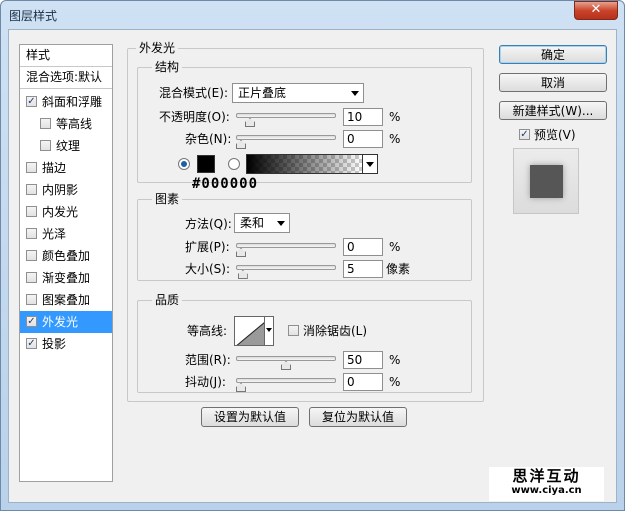 The width and height of the screenshot is (625, 511). Describe the element at coordinates (298, 93) in the screenshot. I see `blend-mode-select: 正片叠底` at that location.